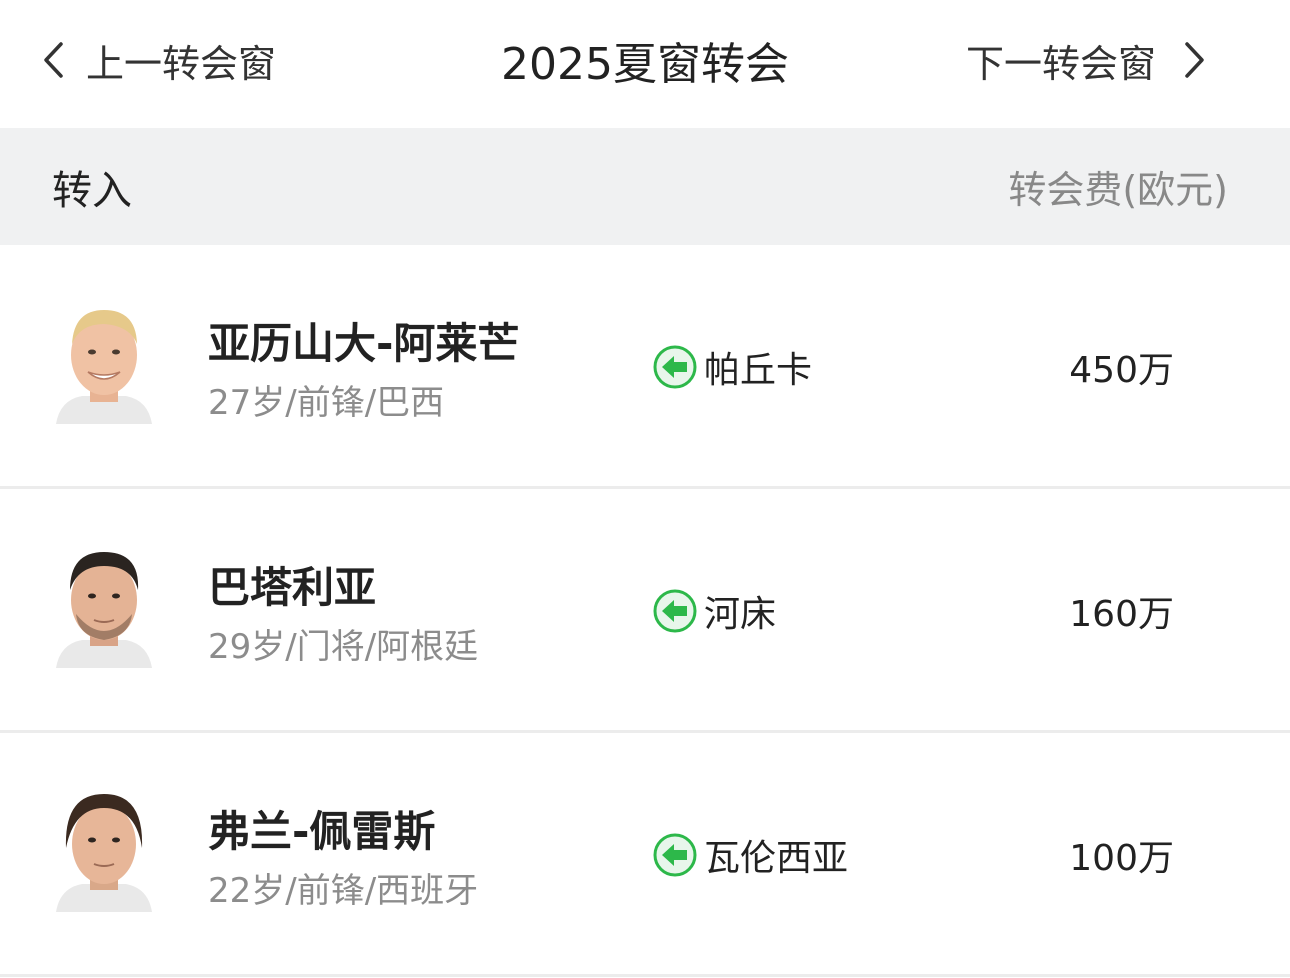  I want to click on chevron-right-icon, so click(1195, 60).